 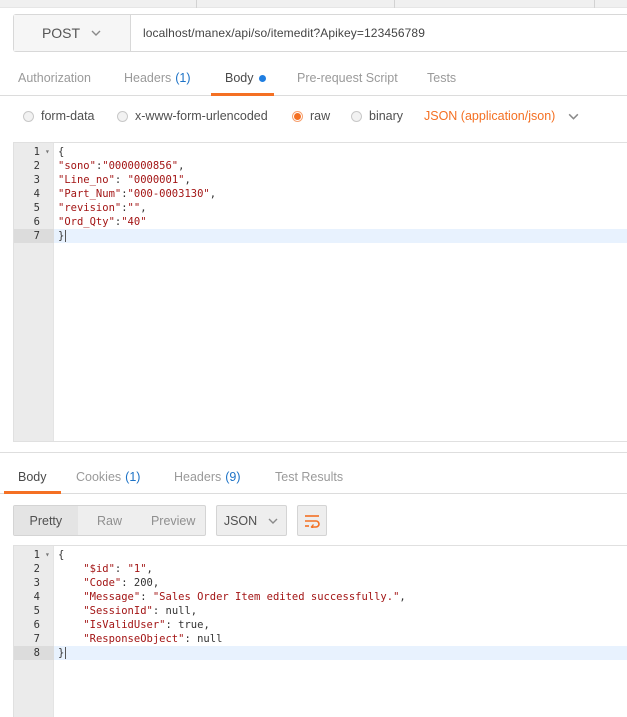 What do you see at coordinates (128, 639) in the screenshot?
I see `code-line: 7 "ResponseObject": null` at bounding box center [128, 639].